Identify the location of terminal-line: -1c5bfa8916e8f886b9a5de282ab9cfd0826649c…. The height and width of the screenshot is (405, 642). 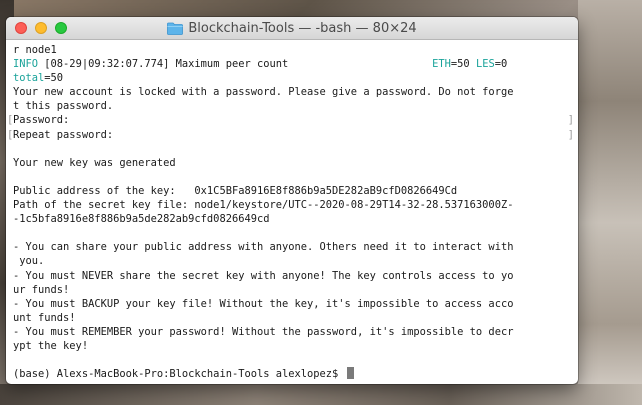
(295, 219).